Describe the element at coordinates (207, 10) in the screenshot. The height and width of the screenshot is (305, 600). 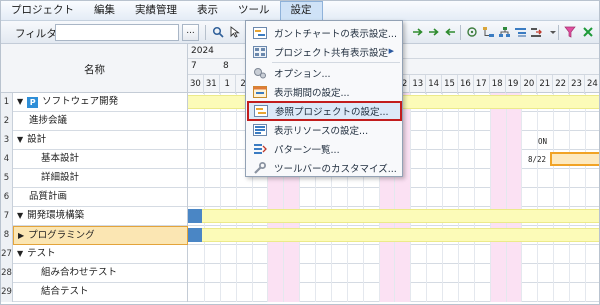
I see `menu-view: 表示` at that location.